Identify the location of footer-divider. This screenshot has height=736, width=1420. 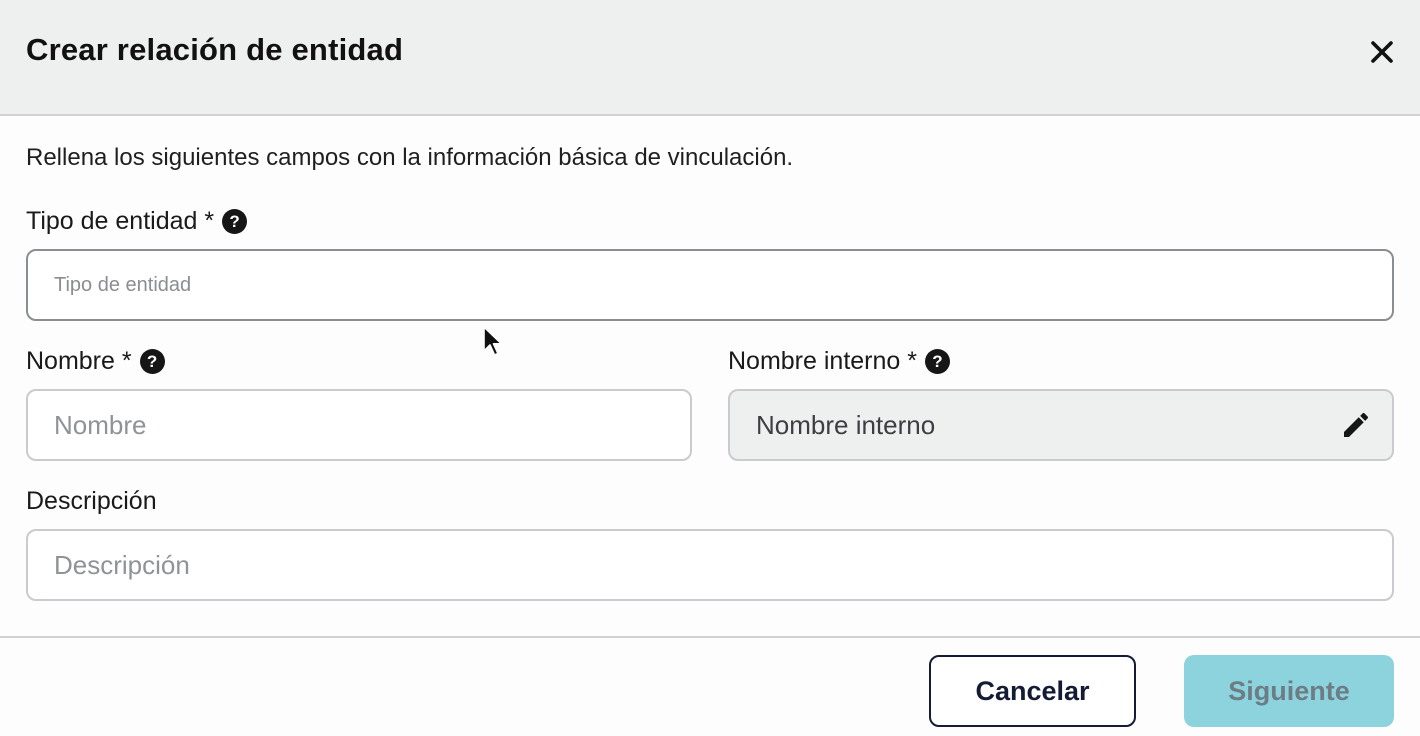
(710, 637).